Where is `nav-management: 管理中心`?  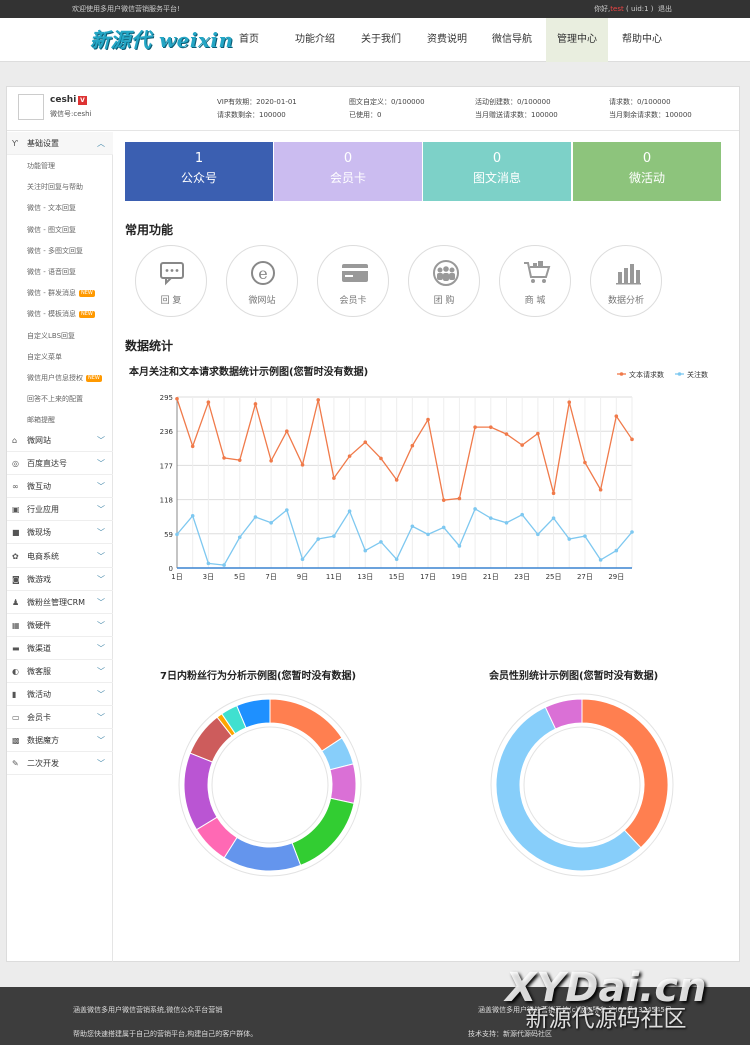 nav-management: 管理中心 is located at coordinates (577, 40).